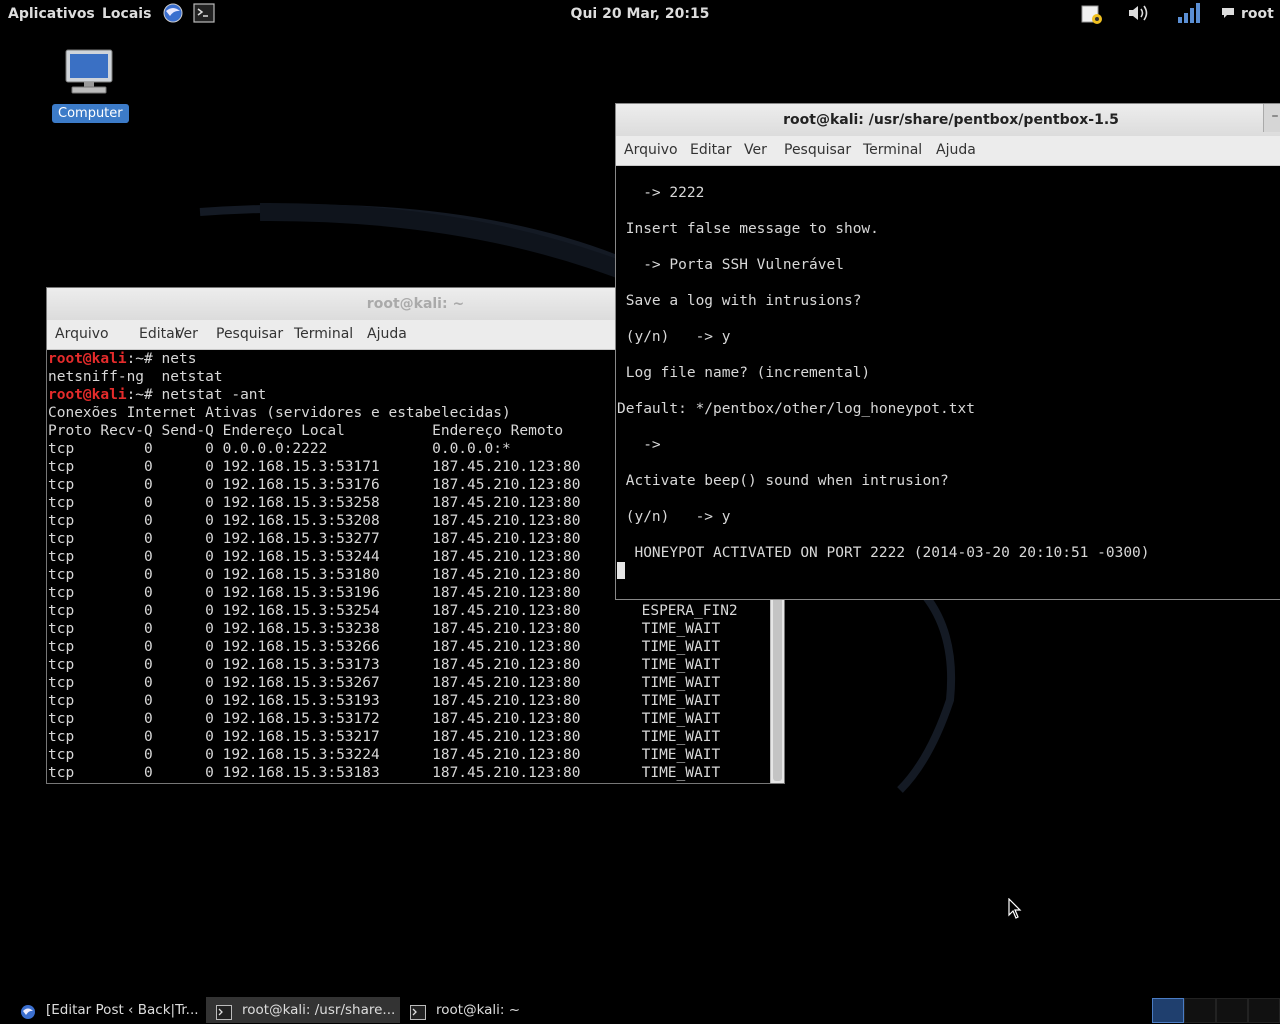 The height and width of the screenshot is (1024, 1280). What do you see at coordinates (1271, 118) in the screenshot?
I see `minimize-button: –` at bounding box center [1271, 118].